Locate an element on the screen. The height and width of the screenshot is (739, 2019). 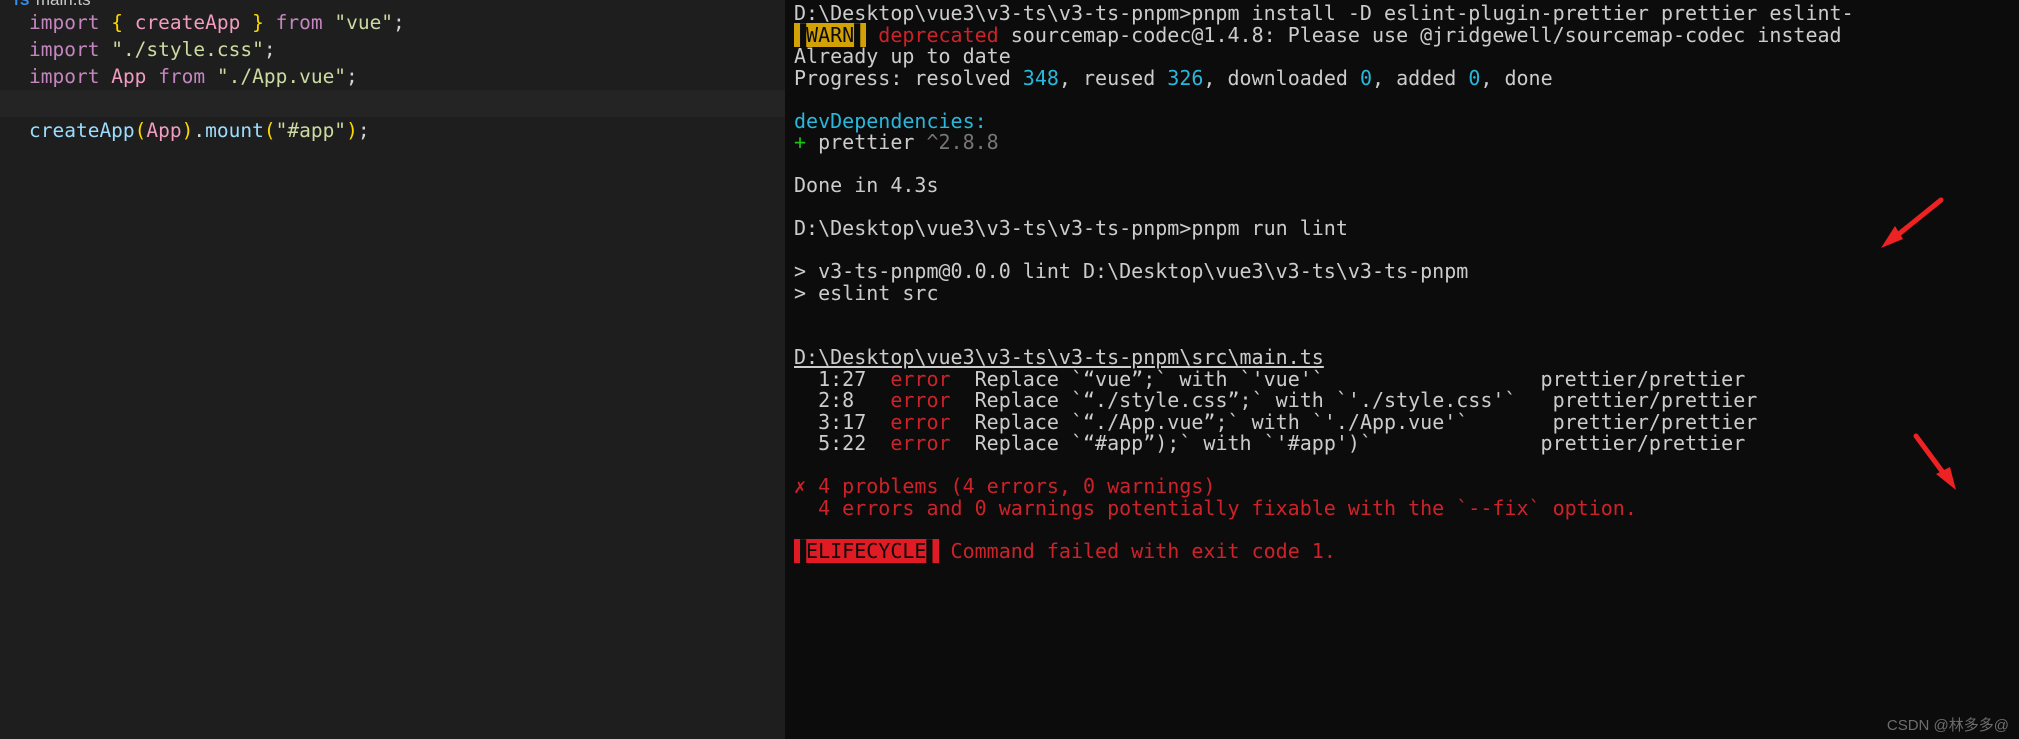
csdn-watermark: CSDN @林多多@ is located at coordinates (1947, 725).